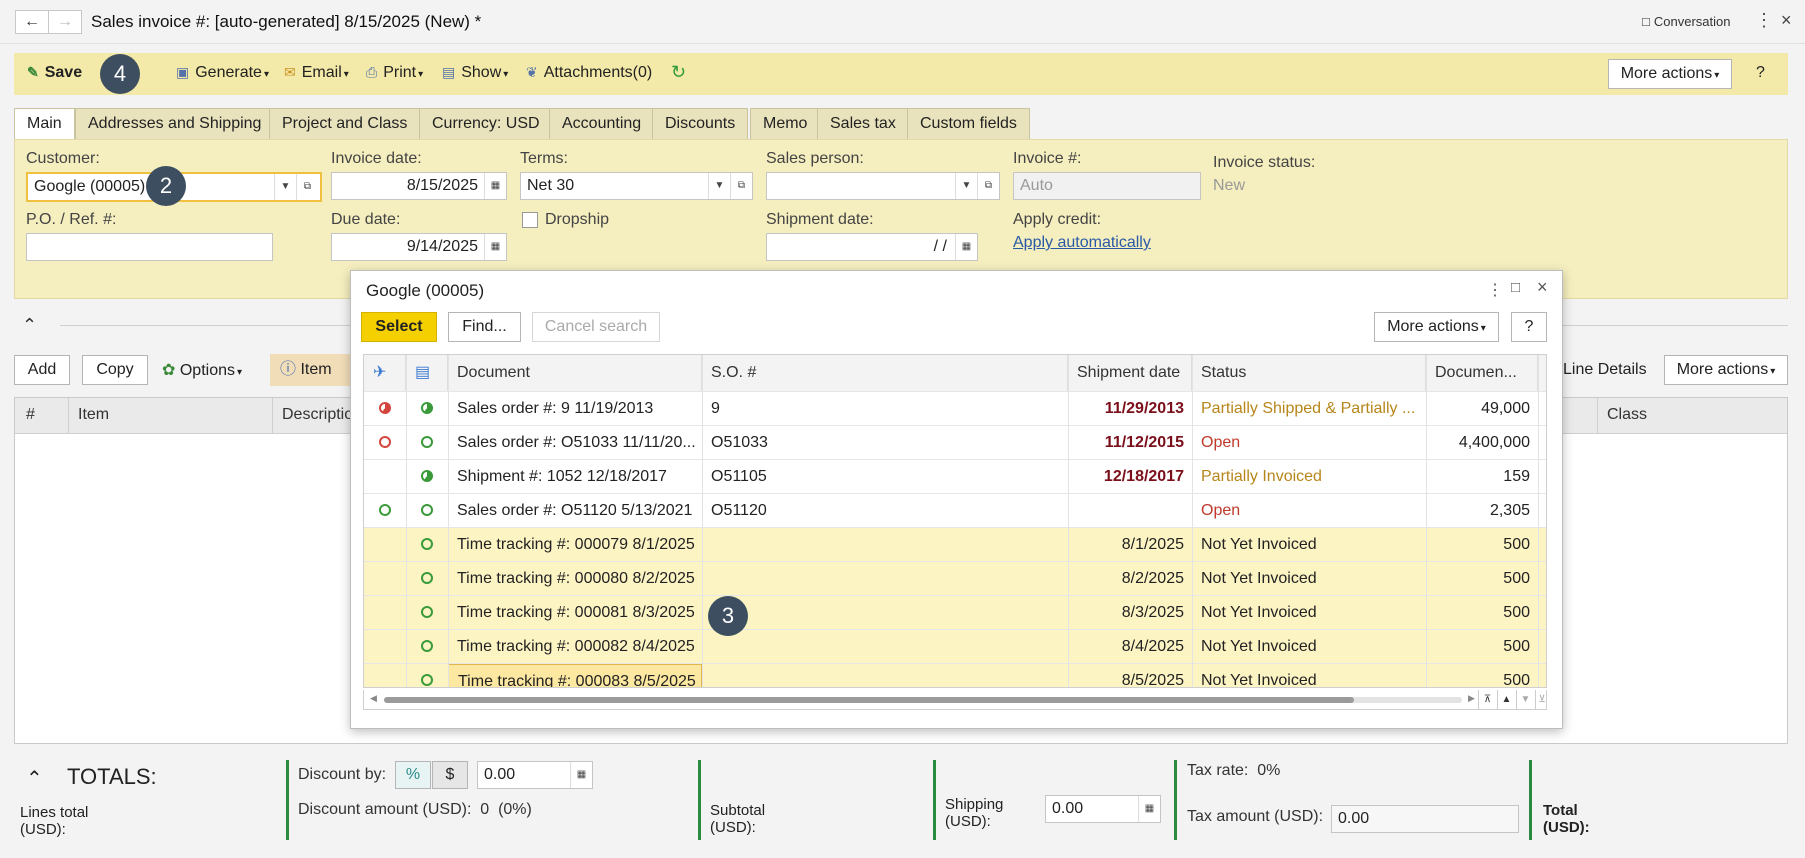  I want to click on tab-discounts: Discounts, so click(700, 124).